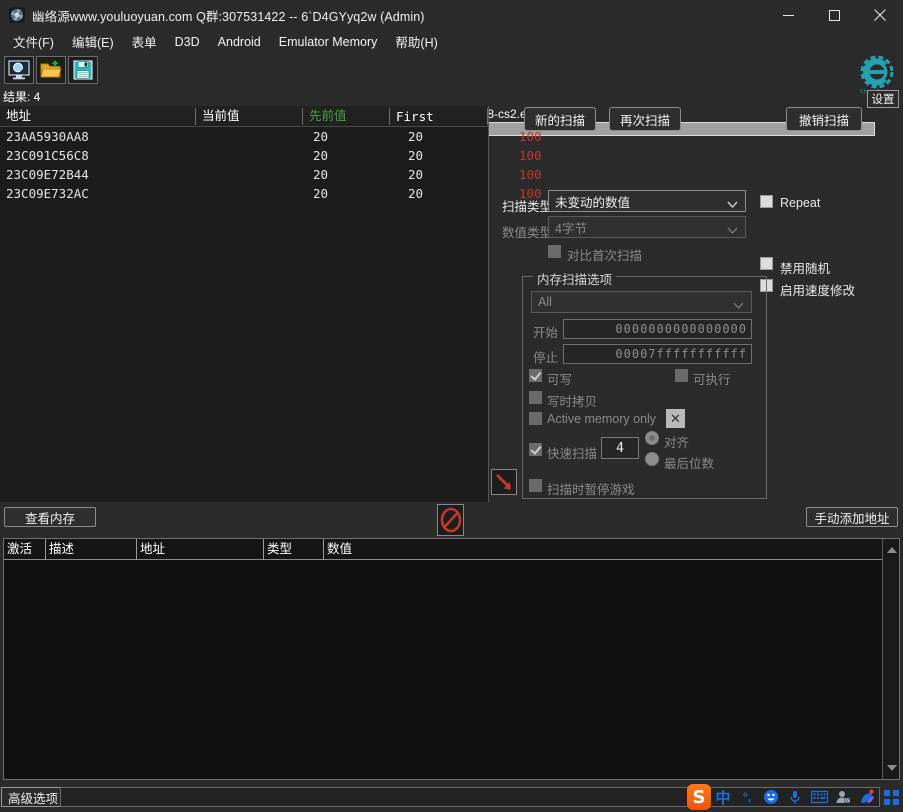  I want to click on value-type-select: 4字节, so click(647, 227).